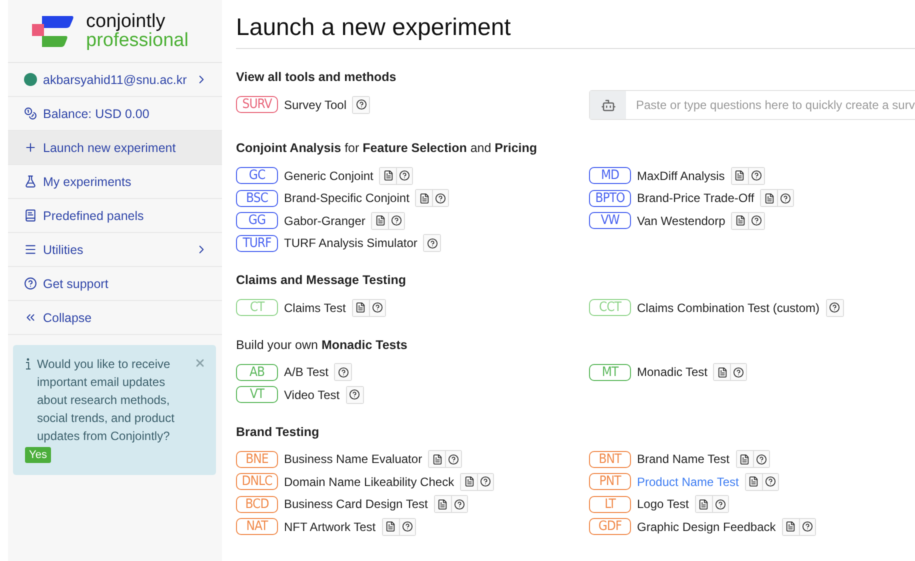  I want to click on method-tag: PNT, so click(610, 481).